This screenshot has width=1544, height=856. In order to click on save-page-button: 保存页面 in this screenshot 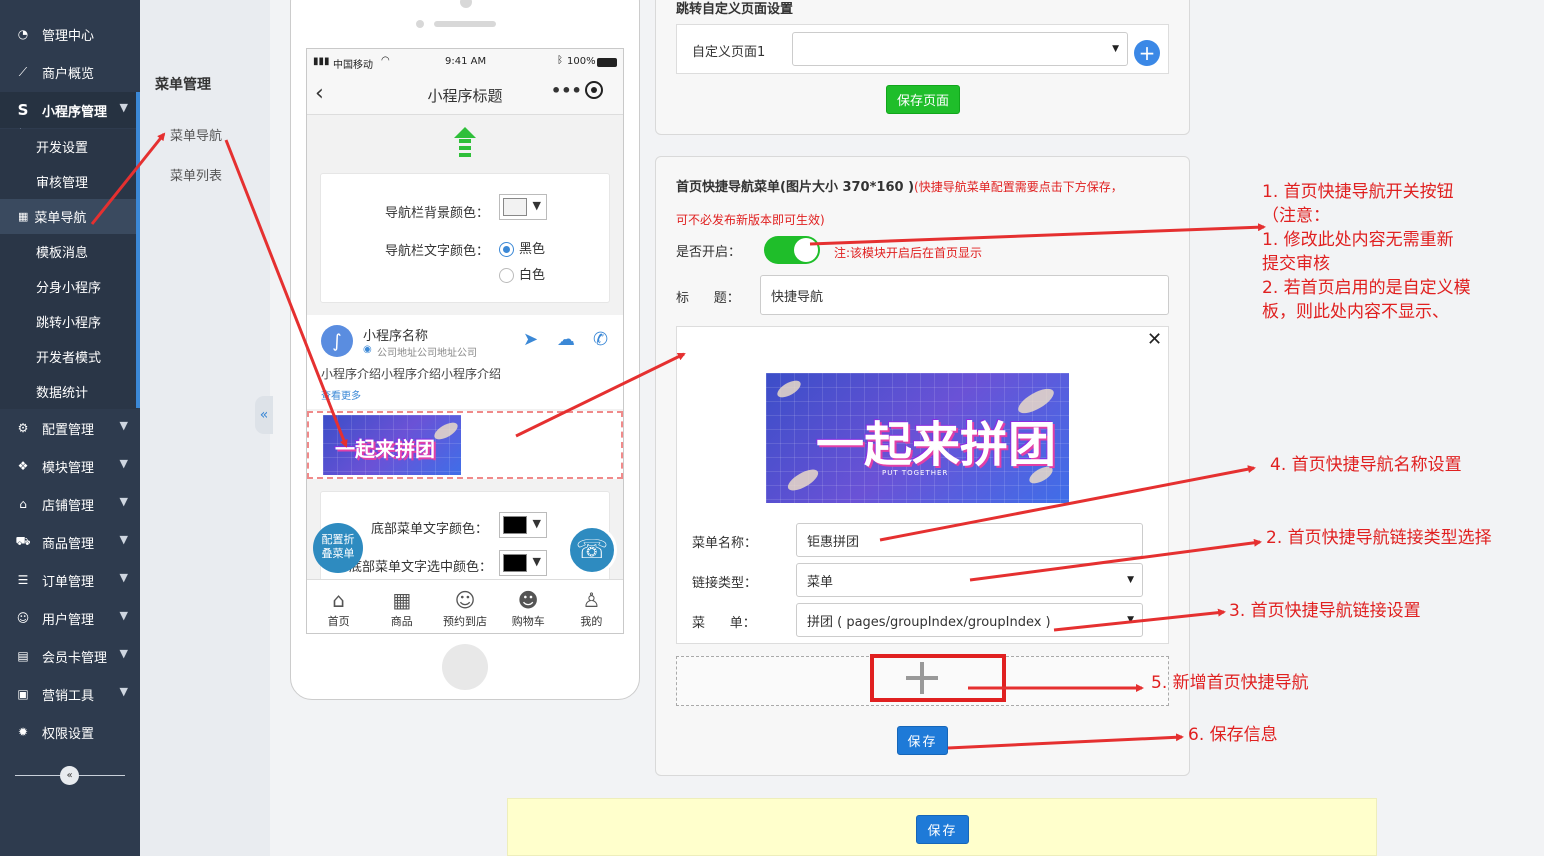, I will do `click(923, 99)`.